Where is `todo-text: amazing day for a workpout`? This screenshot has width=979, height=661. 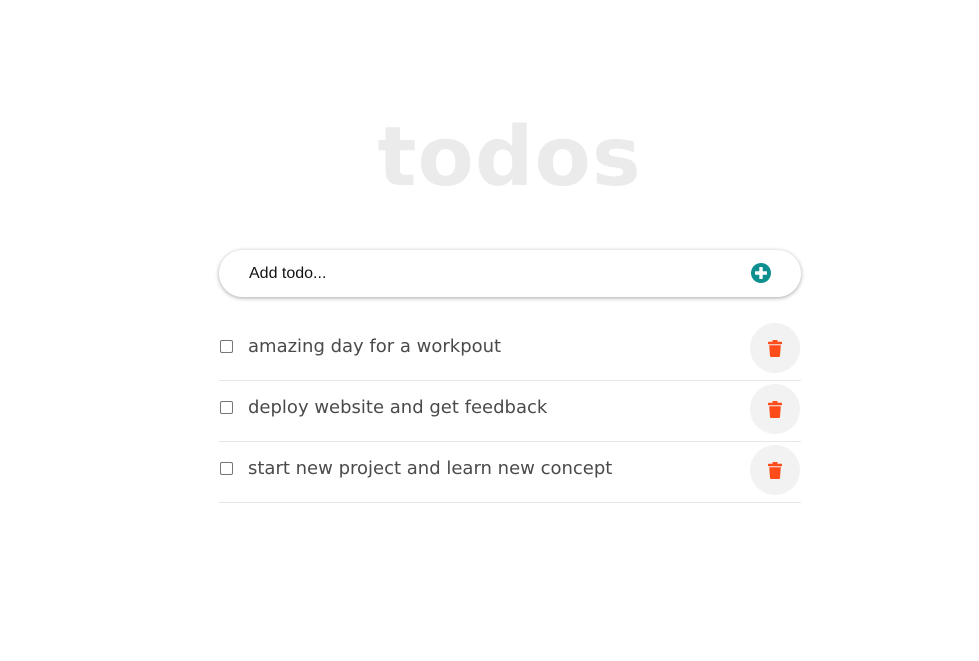
todo-text: amazing day for a workpout is located at coordinates (375, 346).